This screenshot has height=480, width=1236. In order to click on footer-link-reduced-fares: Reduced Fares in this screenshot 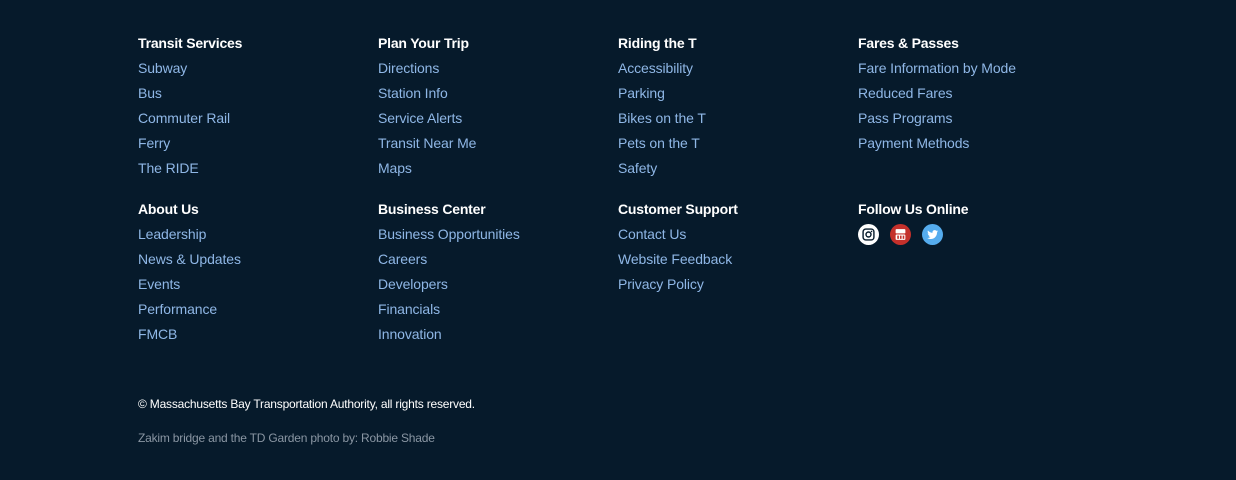, I will do `click(905, 93)`.